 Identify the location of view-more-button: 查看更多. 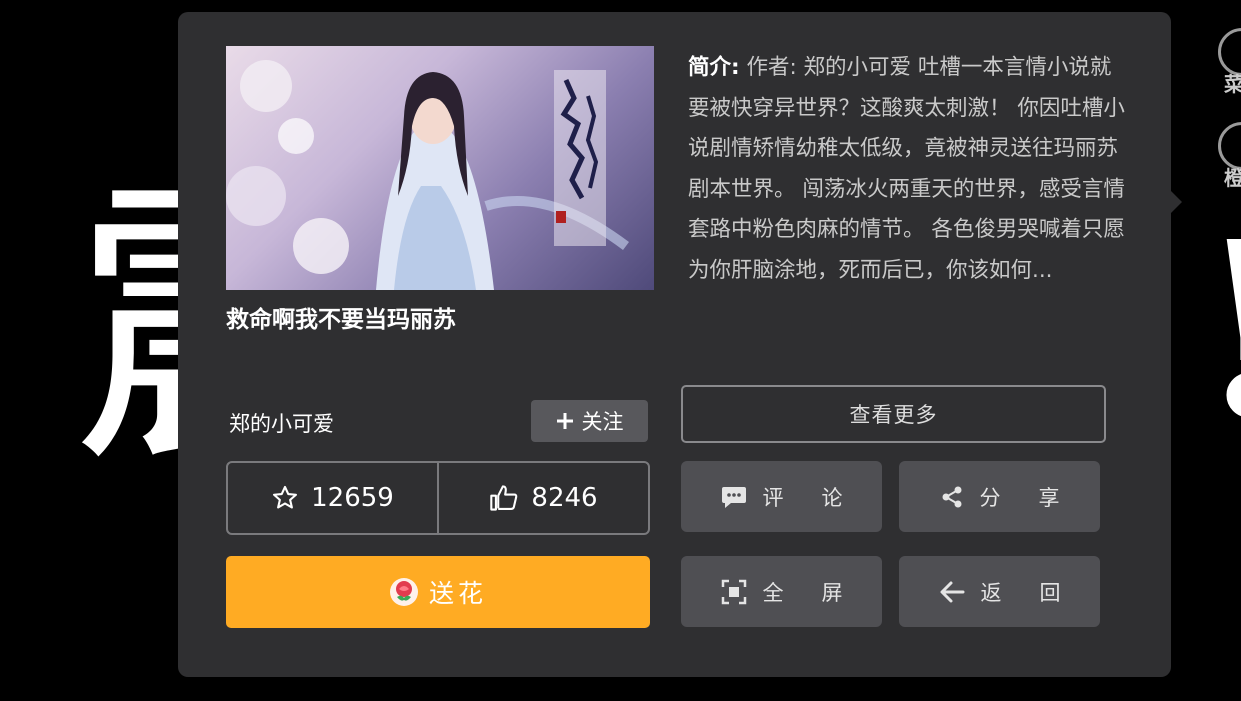
(893, 414).